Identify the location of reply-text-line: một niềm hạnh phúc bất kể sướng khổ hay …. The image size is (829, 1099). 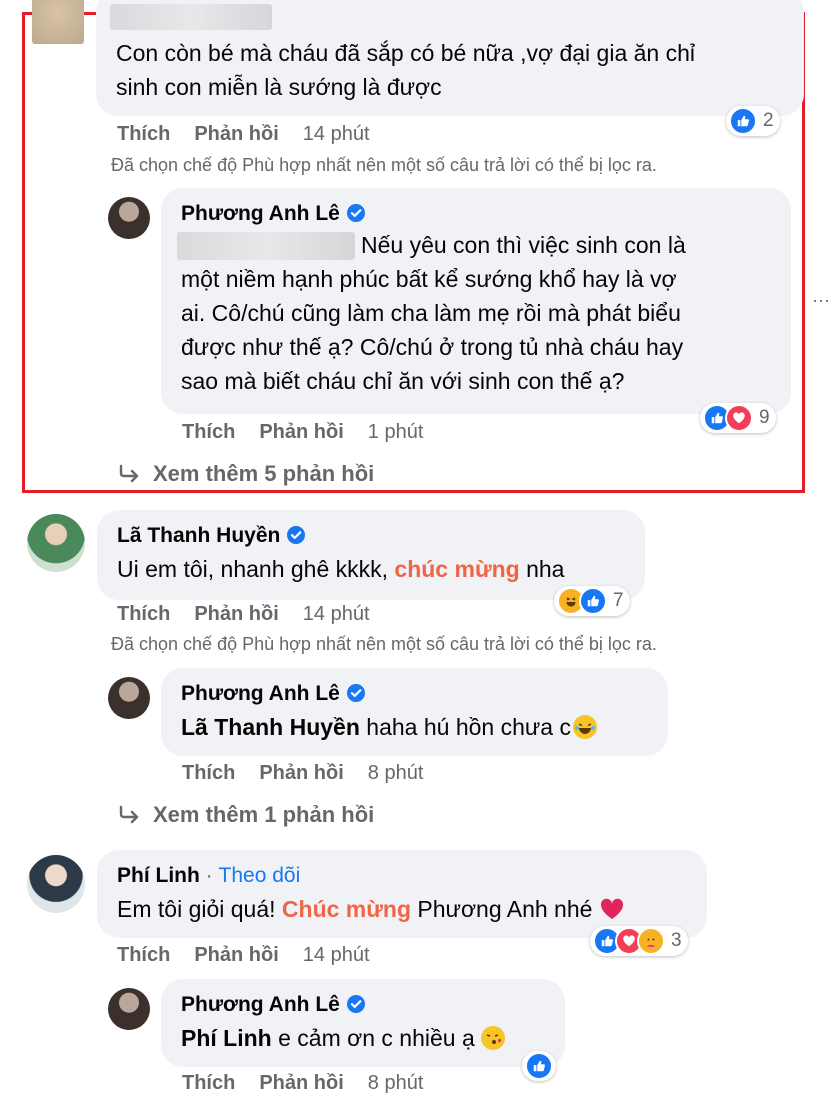
(429, 279).